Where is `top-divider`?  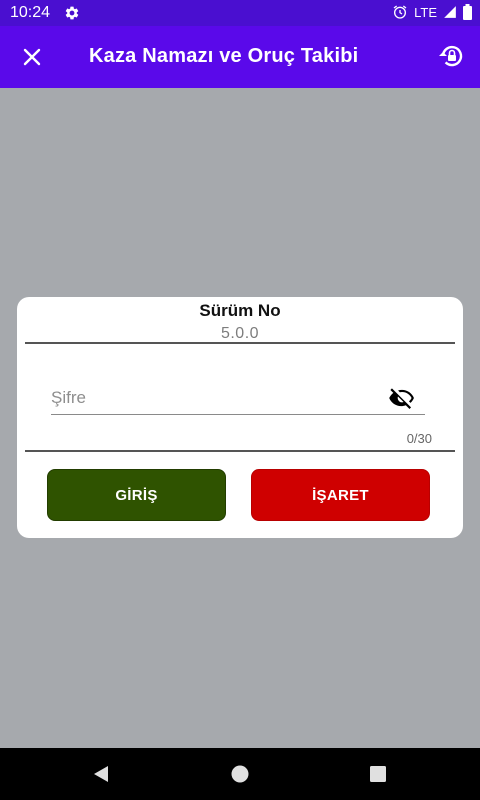
top-divider is located at coordinates (240, 343).